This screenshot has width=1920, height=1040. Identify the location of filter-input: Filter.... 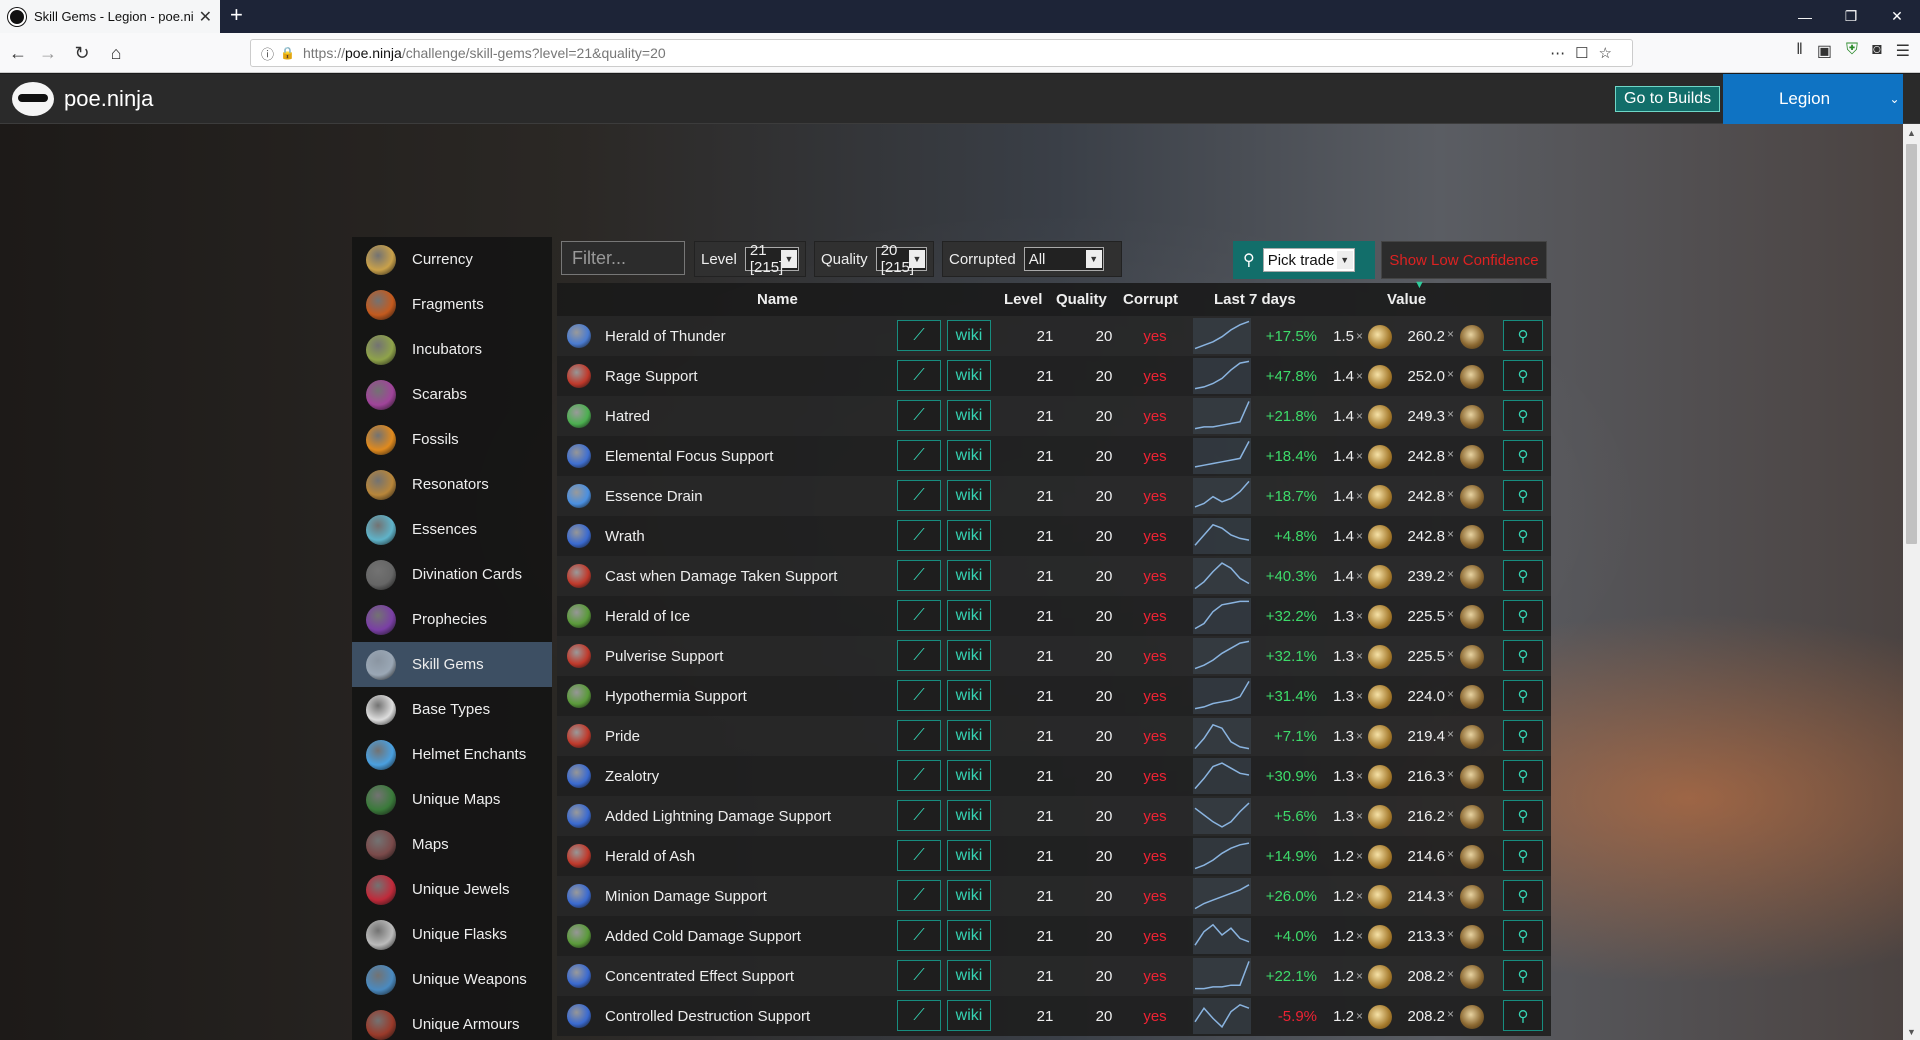
(623, 258).